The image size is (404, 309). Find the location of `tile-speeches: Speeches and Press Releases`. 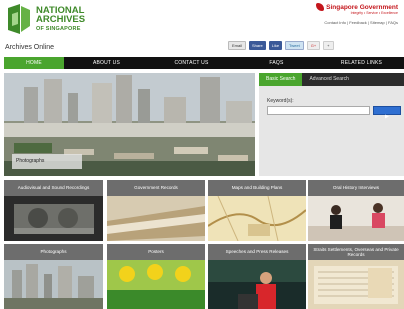

tile-speeches: Speeches and Press Releases is located at coordinates (257, 276).